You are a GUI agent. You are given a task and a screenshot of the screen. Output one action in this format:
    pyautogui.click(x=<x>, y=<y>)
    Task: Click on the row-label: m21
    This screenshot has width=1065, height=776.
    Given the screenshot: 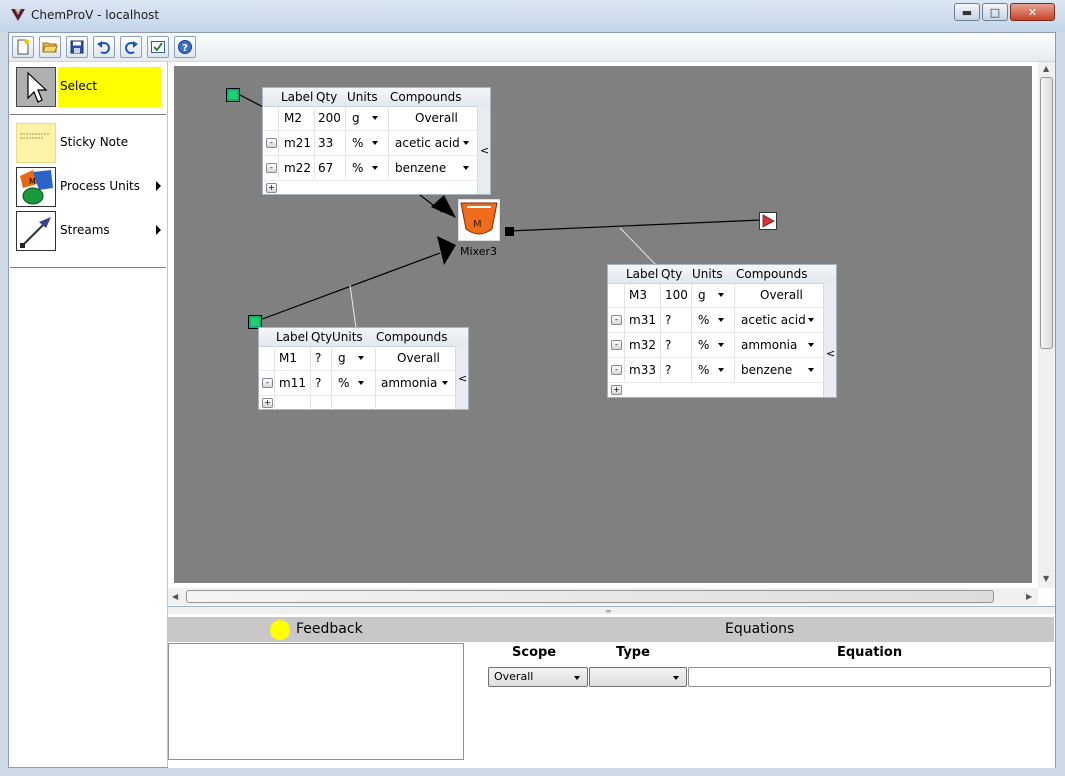 What is the action you would take?
    pyautogui.click(x=297, y=143)
    